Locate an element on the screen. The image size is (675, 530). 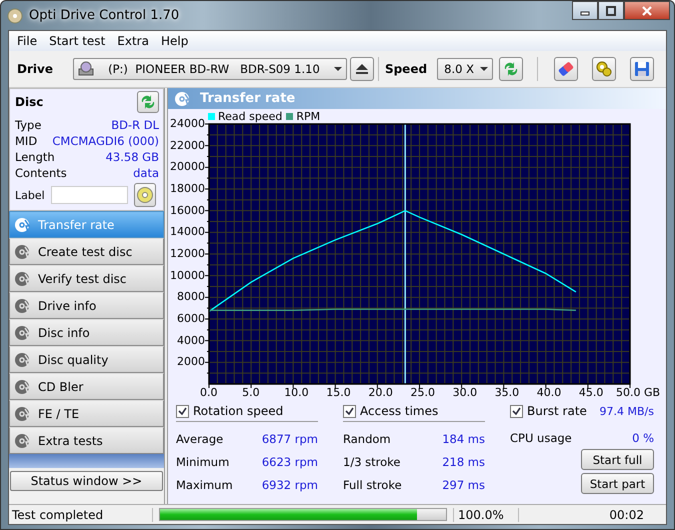
axis-label: 16000 is located at coordinates (187, 210).